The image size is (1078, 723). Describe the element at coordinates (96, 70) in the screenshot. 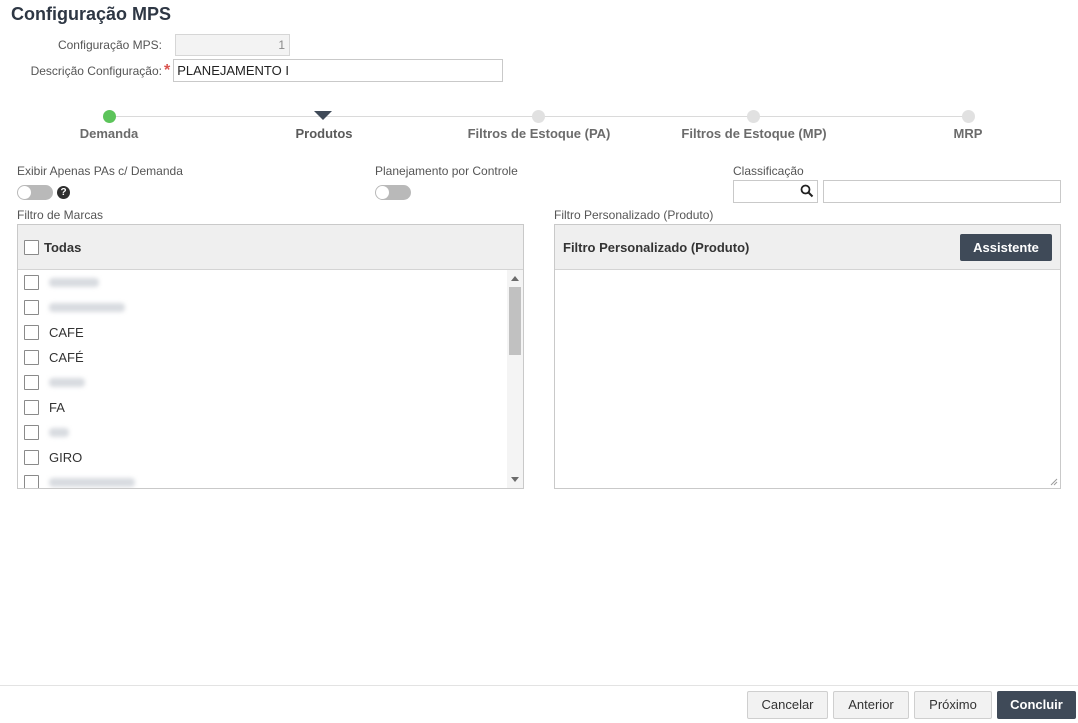

I see `config-description-label: Descrição Configuração:` at that location.